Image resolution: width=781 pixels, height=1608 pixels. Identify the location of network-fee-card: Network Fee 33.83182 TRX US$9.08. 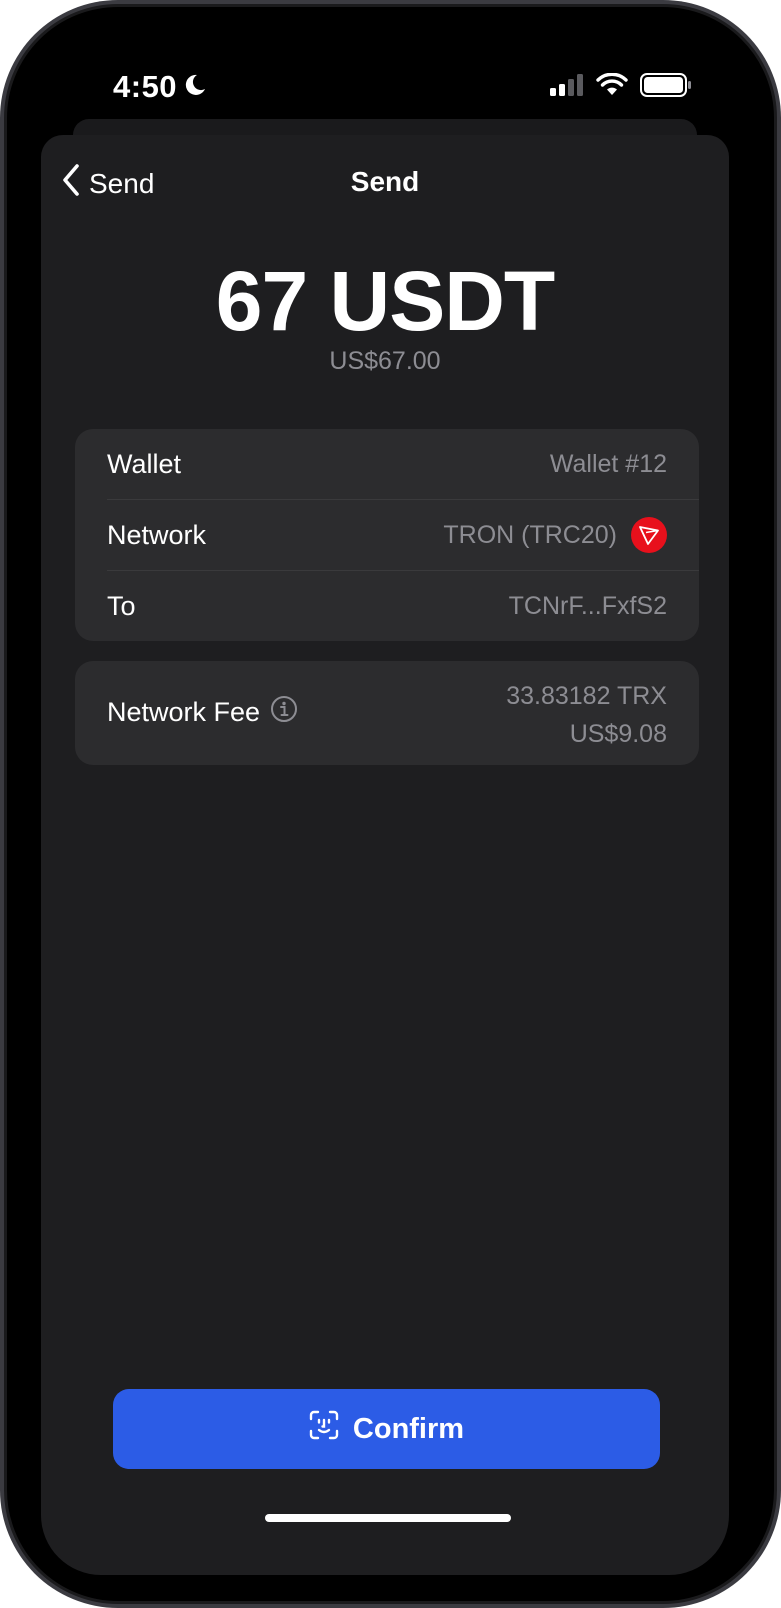
(387, 713).